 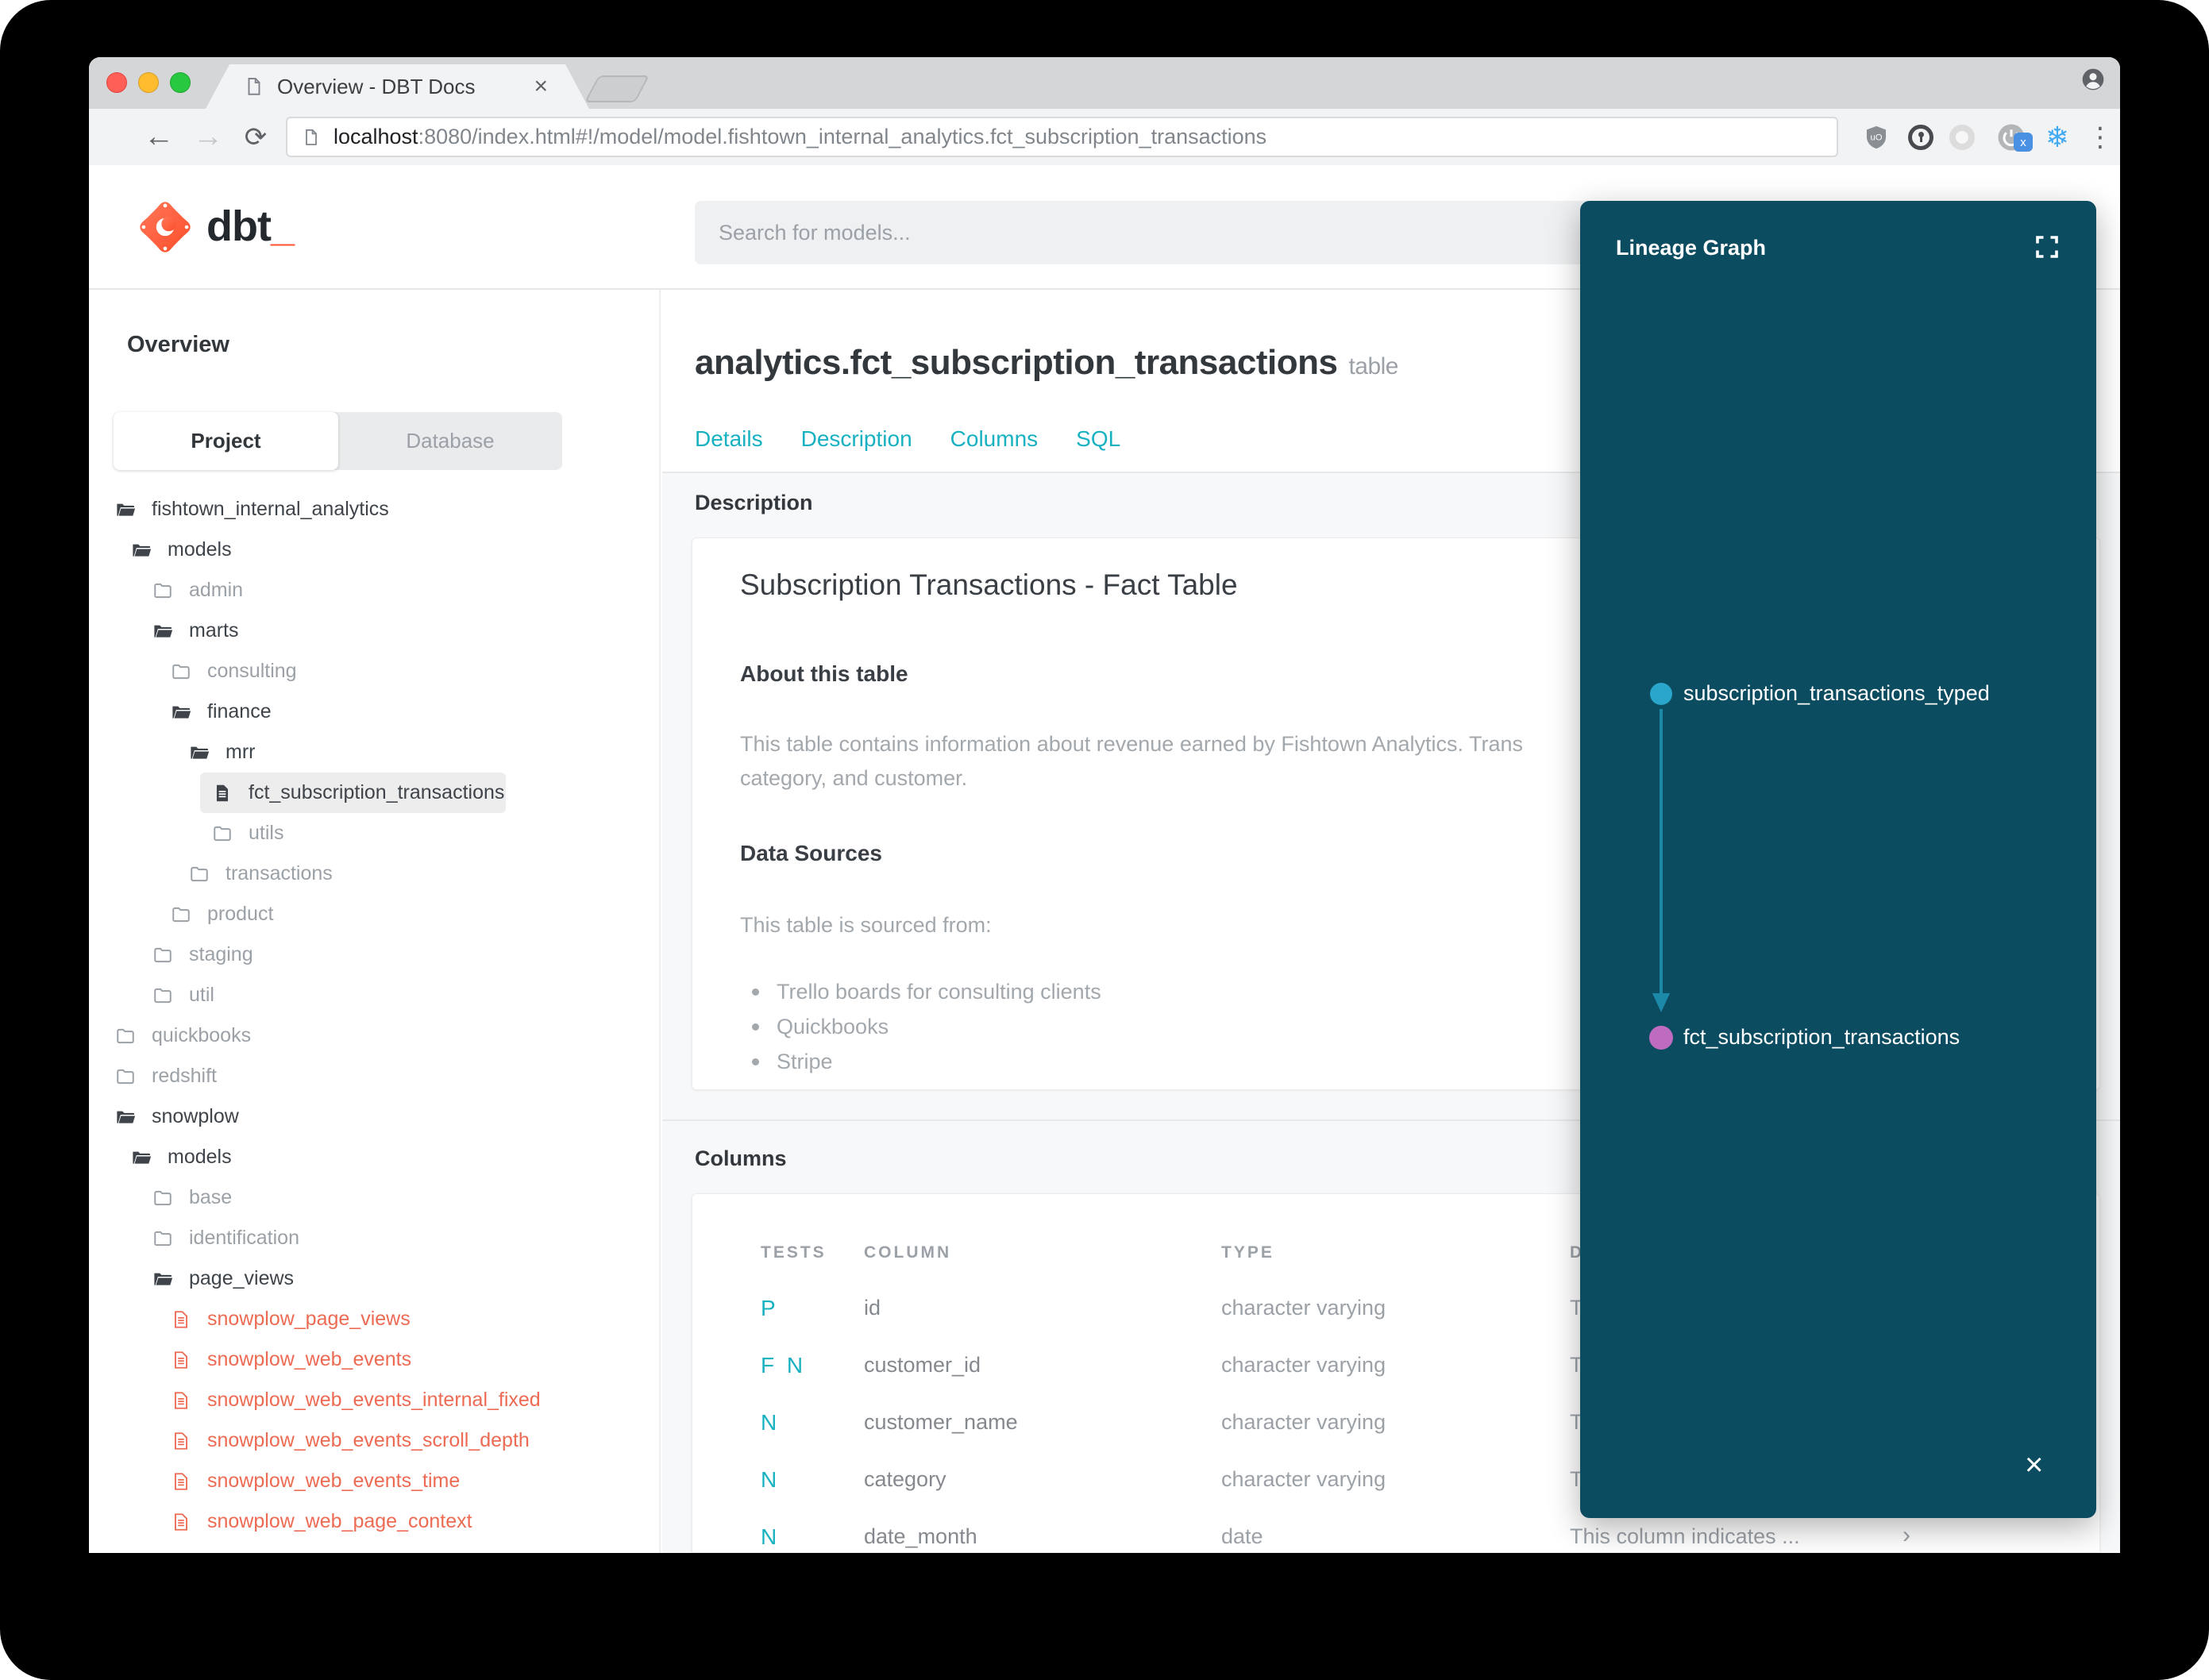 What do you see at coordinates (148, 82) in the screenshot?
I see `minimize-window-button` at bounding box center [148, 82].